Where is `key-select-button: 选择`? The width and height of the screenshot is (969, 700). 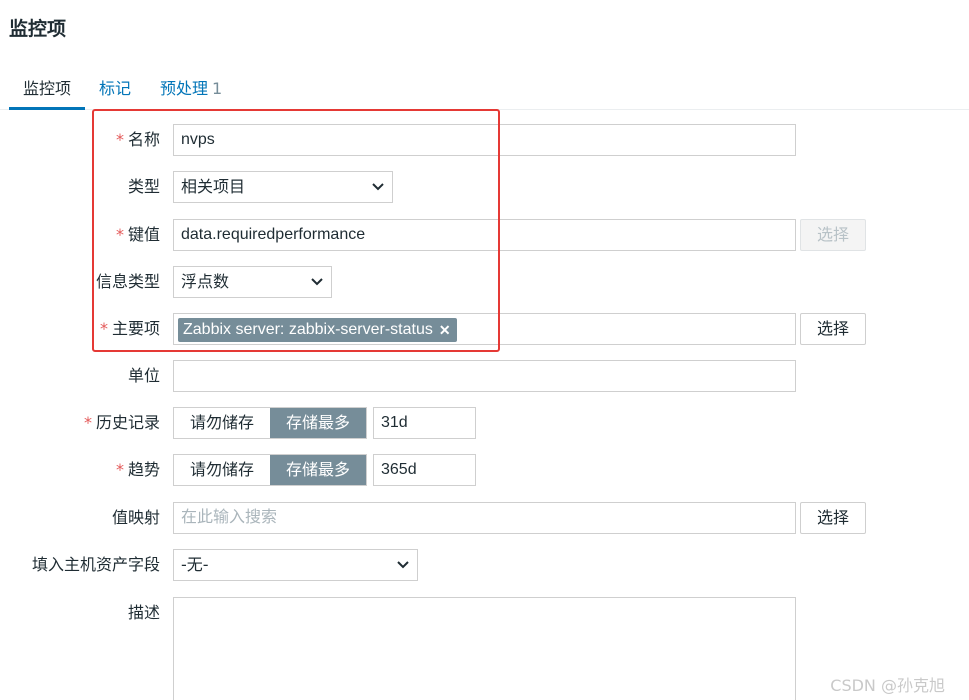
key-select-button: 选择 is located at coordinates (833, 235).